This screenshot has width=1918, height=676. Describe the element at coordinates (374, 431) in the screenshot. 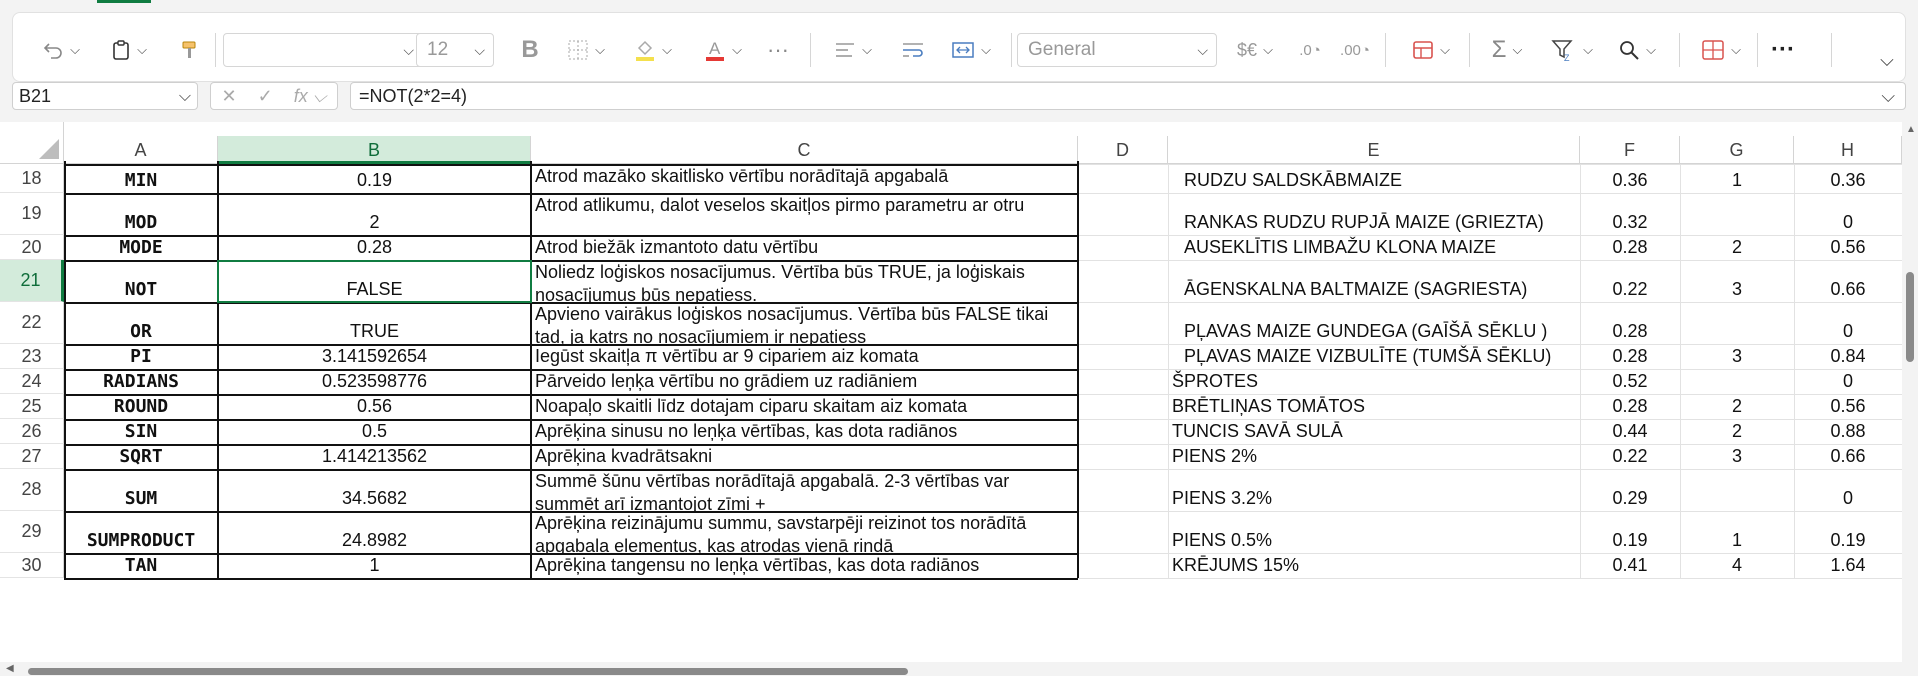

I see `cell-b-row-26: 0.5` at that location.